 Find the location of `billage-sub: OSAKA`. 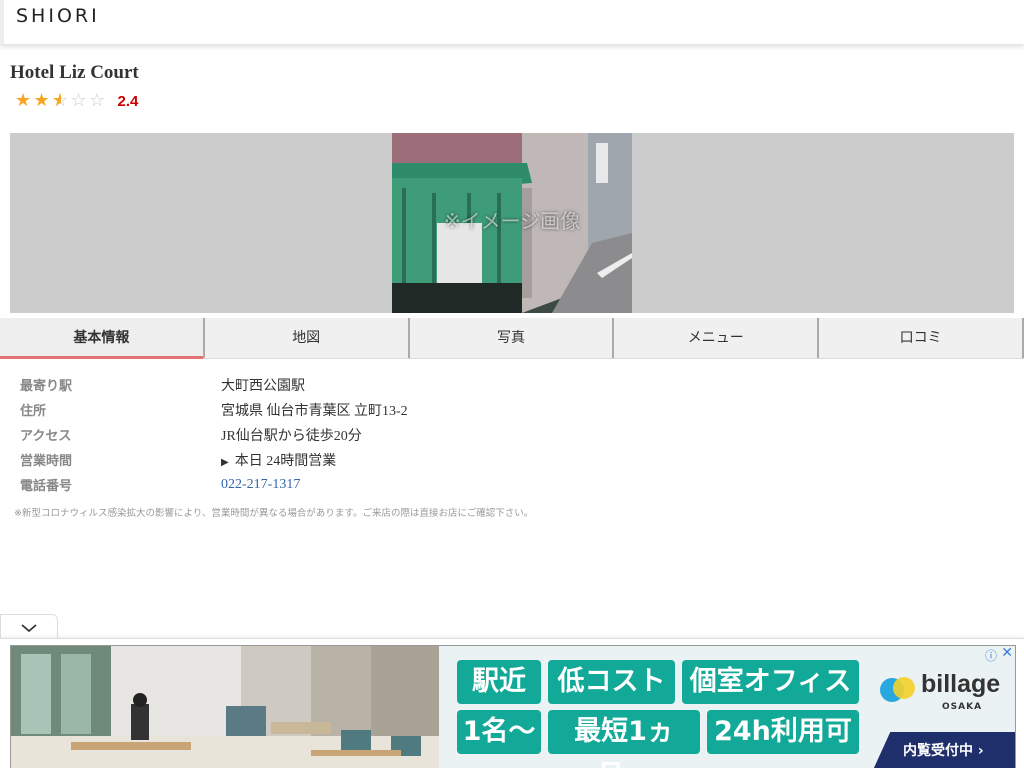

billage-sub: OSAKA is located at coordinates (962, 707).